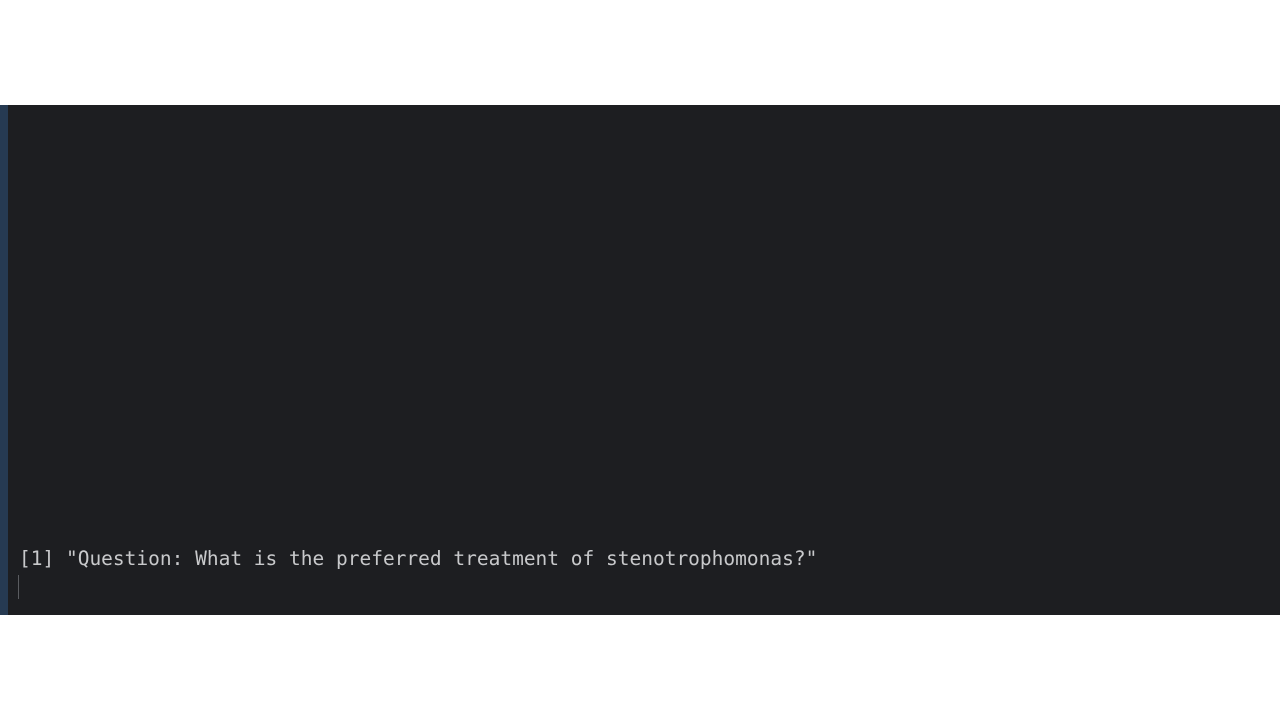  Describe the element at coordinates (640, 52) in the screenshot. I see `top-margin` at that location.